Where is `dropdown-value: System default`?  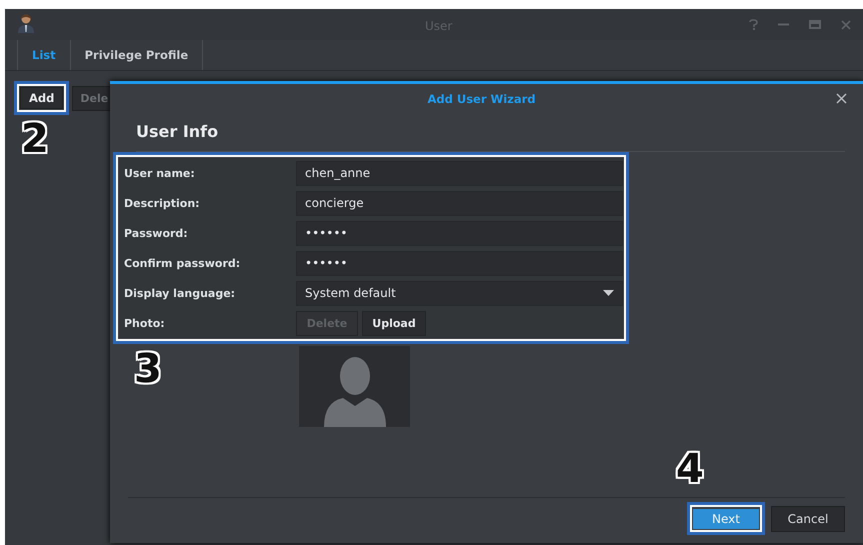 dropdown-value: System default is located at coordinates (350, 293).